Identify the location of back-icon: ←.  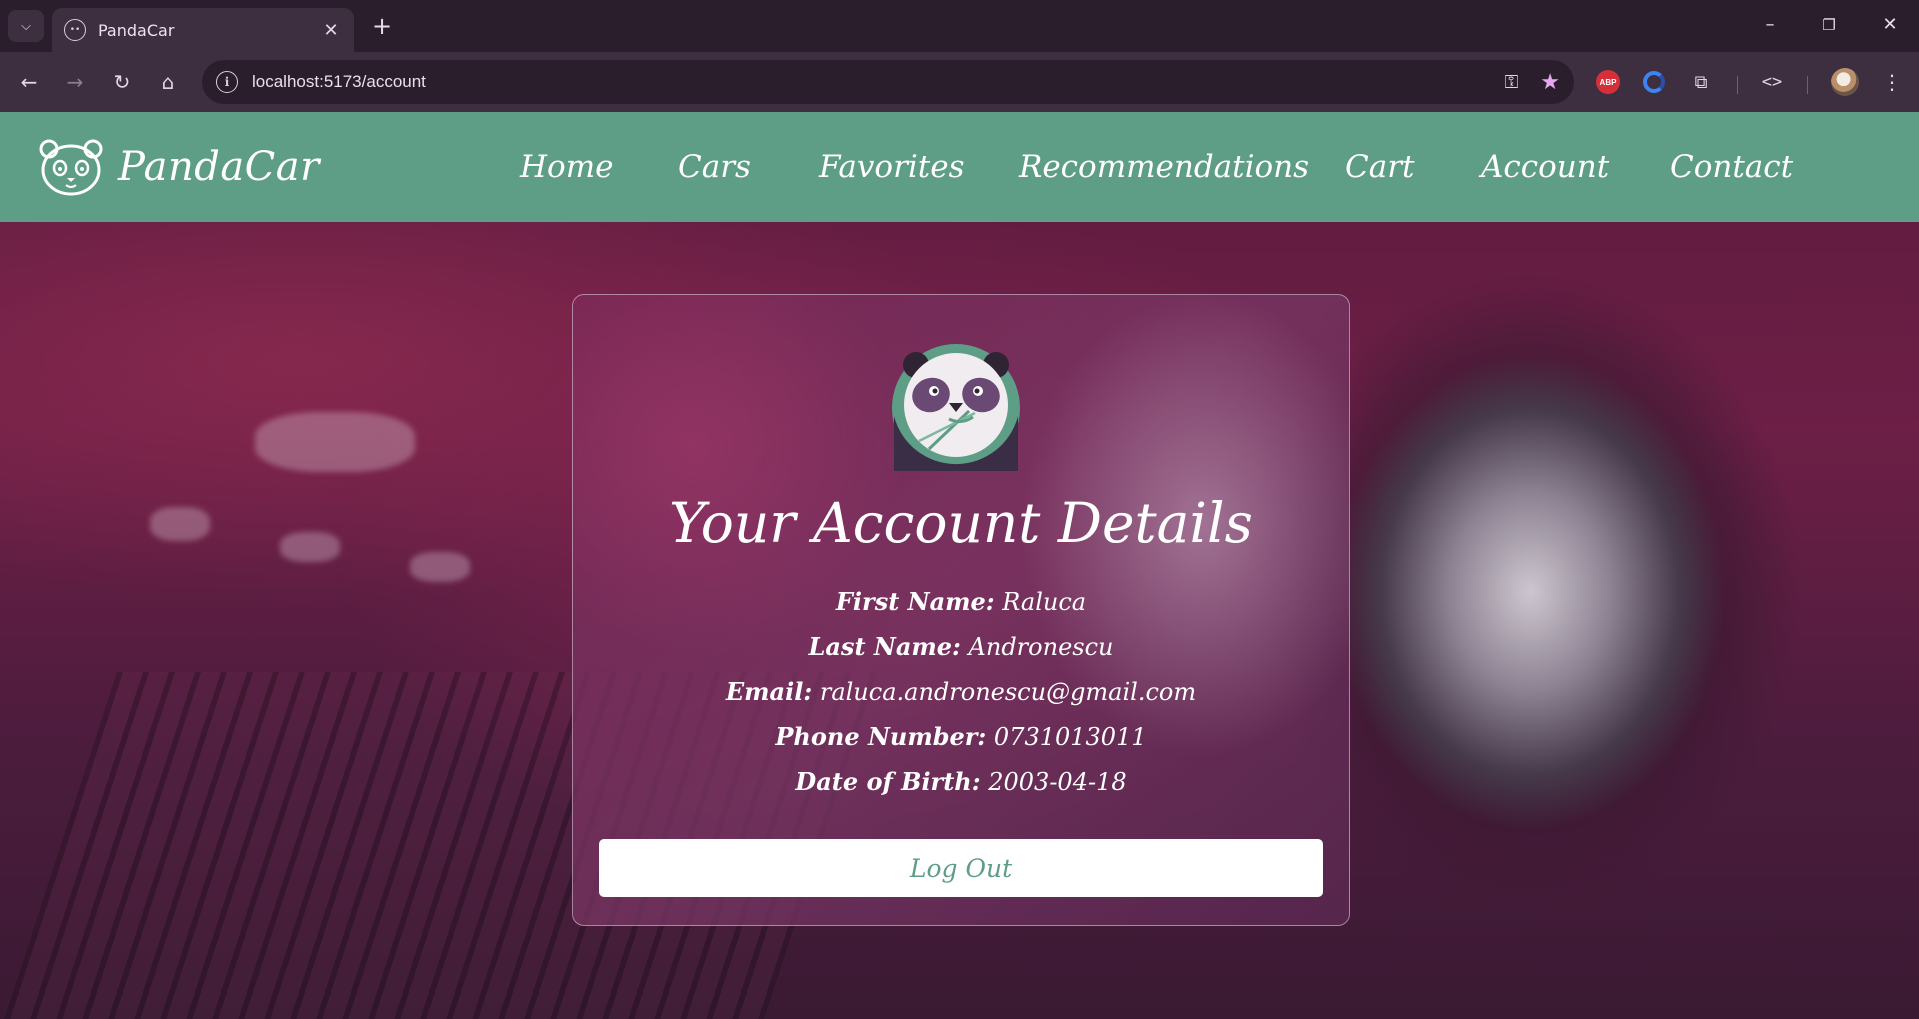
(29, 82).